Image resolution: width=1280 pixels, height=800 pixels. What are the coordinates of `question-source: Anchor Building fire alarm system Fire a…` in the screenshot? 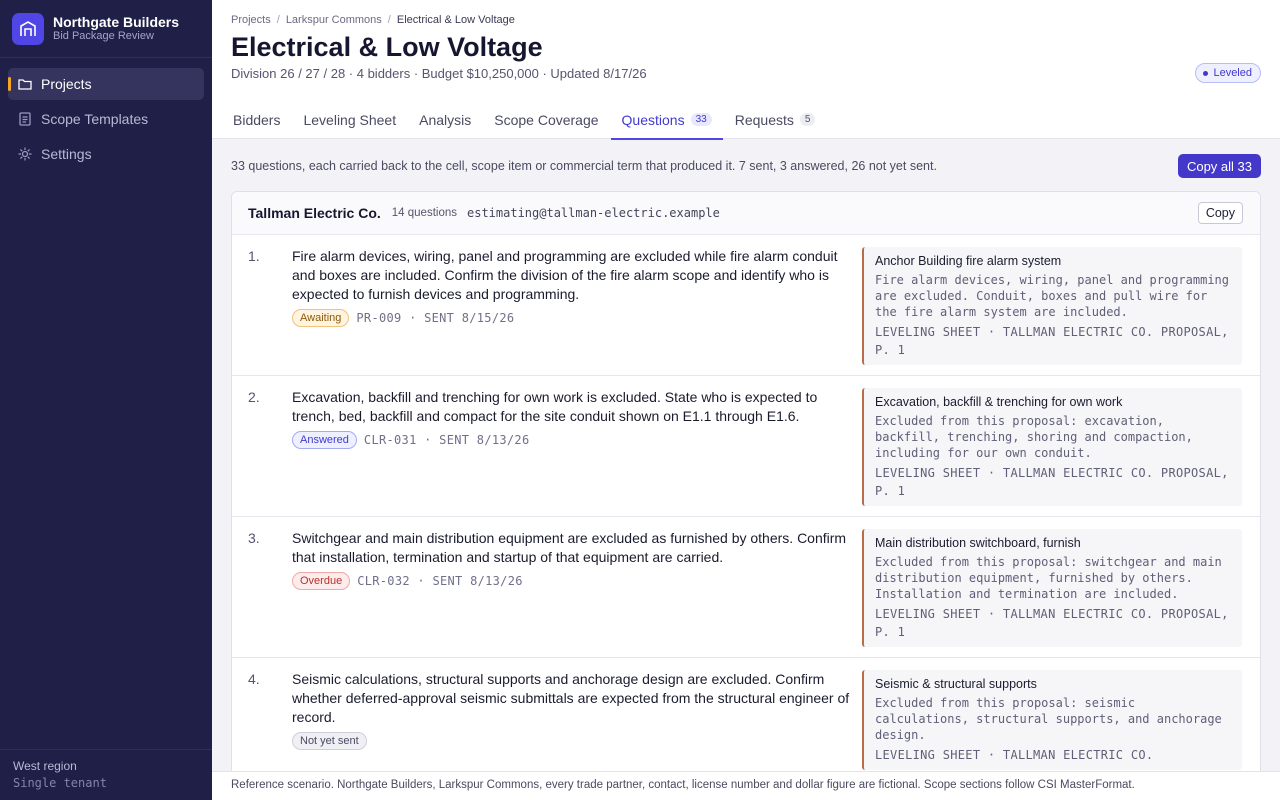 It's located at (1052, 306).